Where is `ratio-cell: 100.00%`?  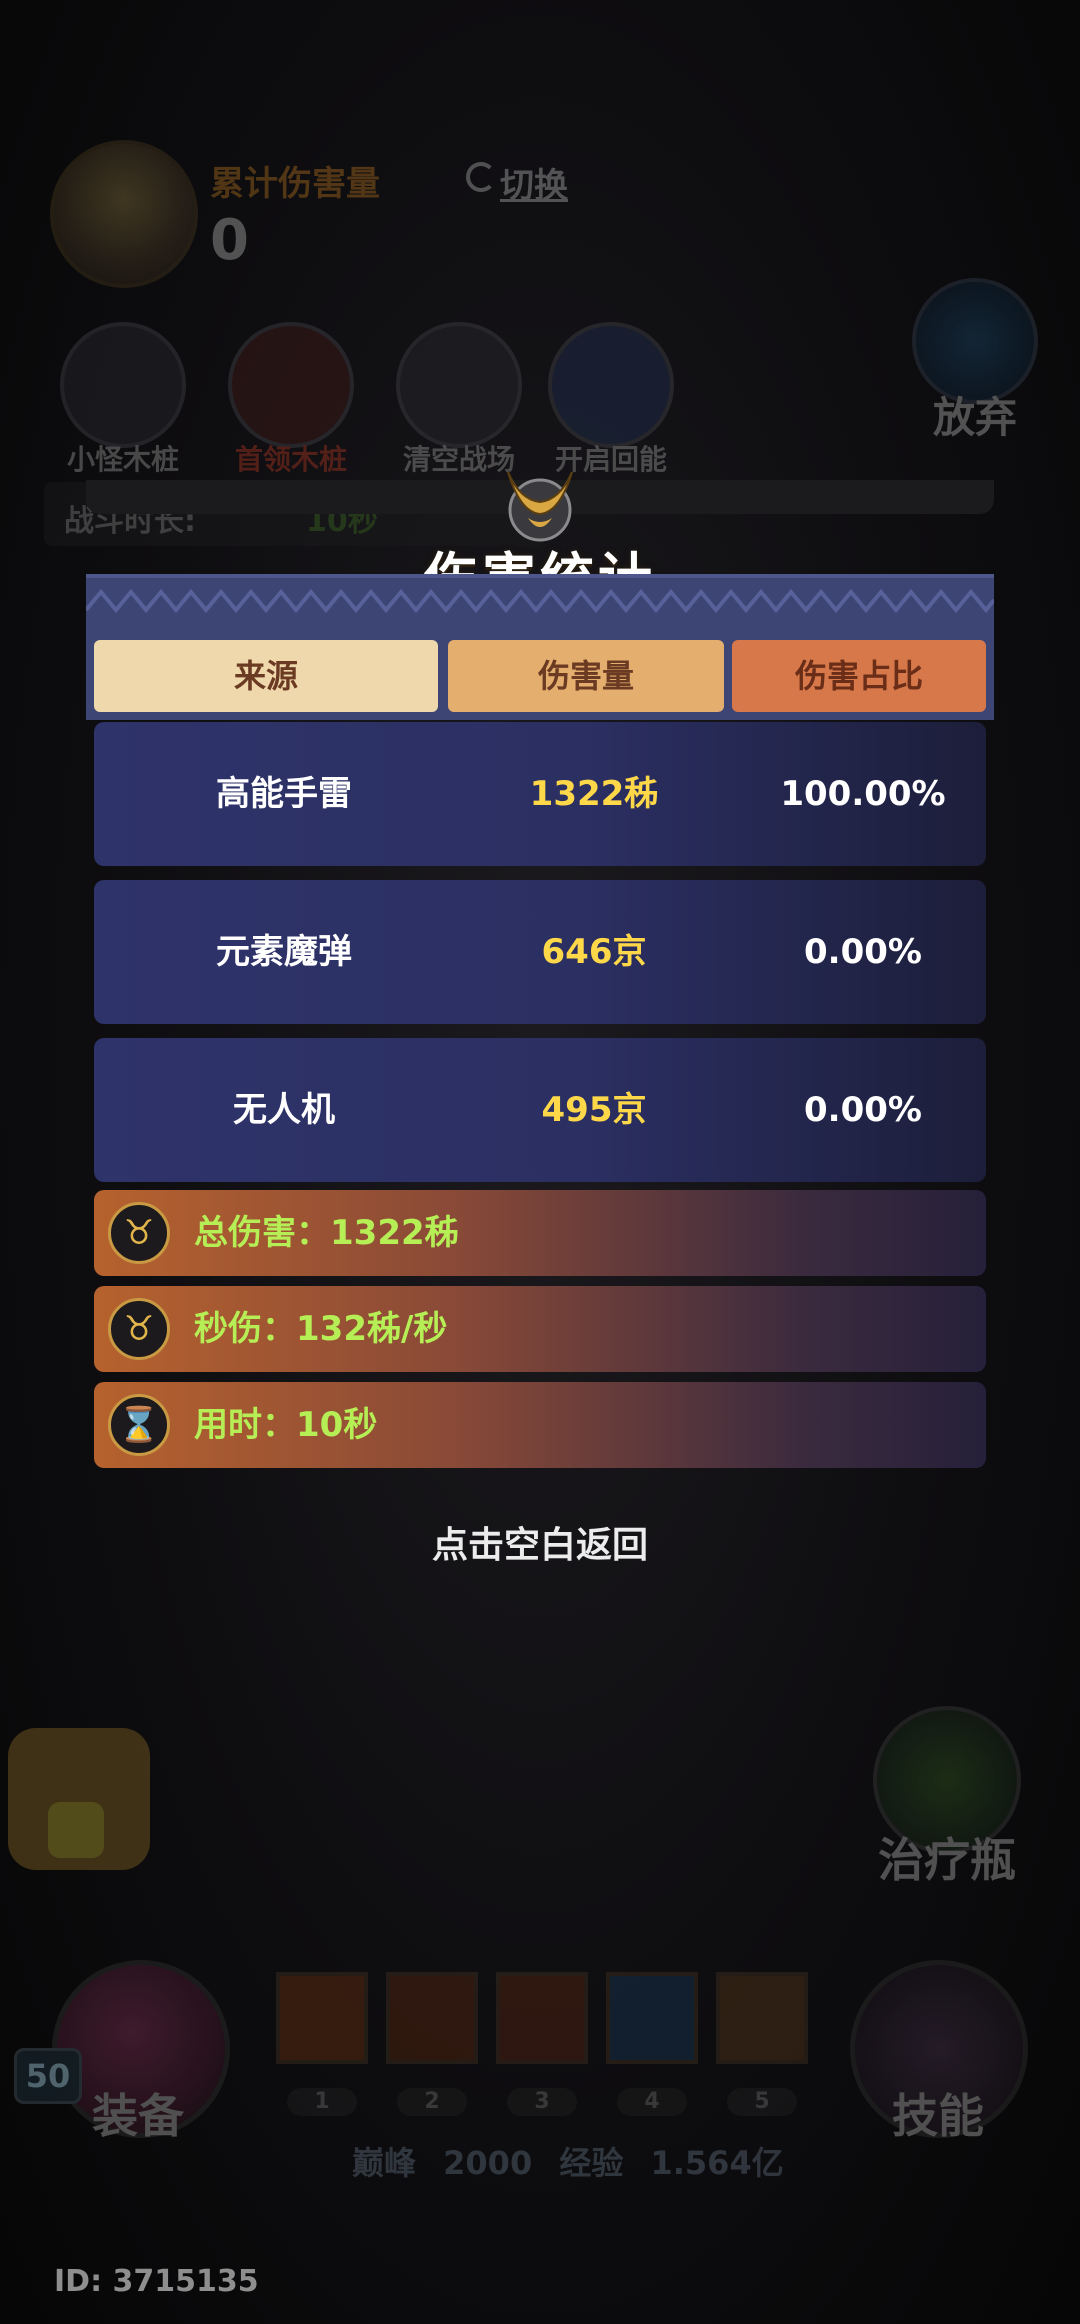 ratio-cell: 100.00% is located at coordinates (863, 794).